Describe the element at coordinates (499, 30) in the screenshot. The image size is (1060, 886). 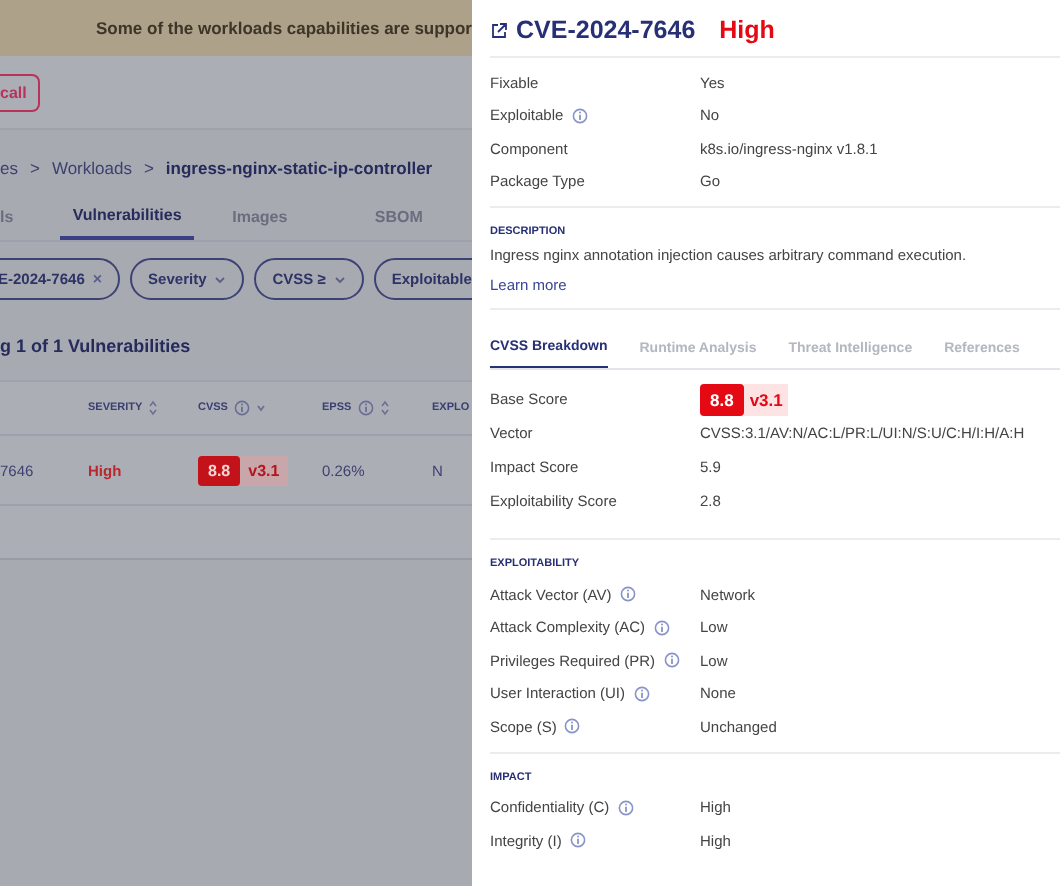
I see `external-link-icon` at that location.